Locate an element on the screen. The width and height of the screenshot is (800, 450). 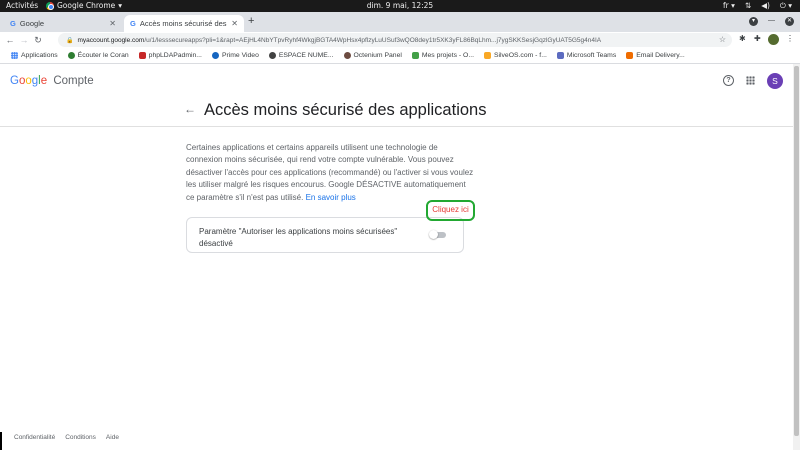
footer-help-link: Aide is located at coordinates (112, 437).